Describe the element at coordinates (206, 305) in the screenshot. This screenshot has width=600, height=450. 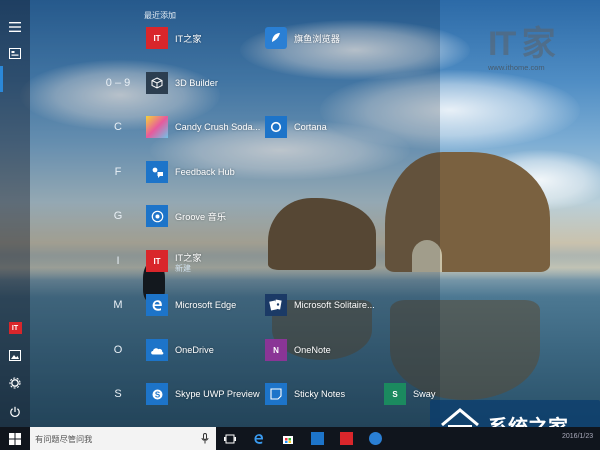
I see `app-label: Microsoft Edge` at that location.